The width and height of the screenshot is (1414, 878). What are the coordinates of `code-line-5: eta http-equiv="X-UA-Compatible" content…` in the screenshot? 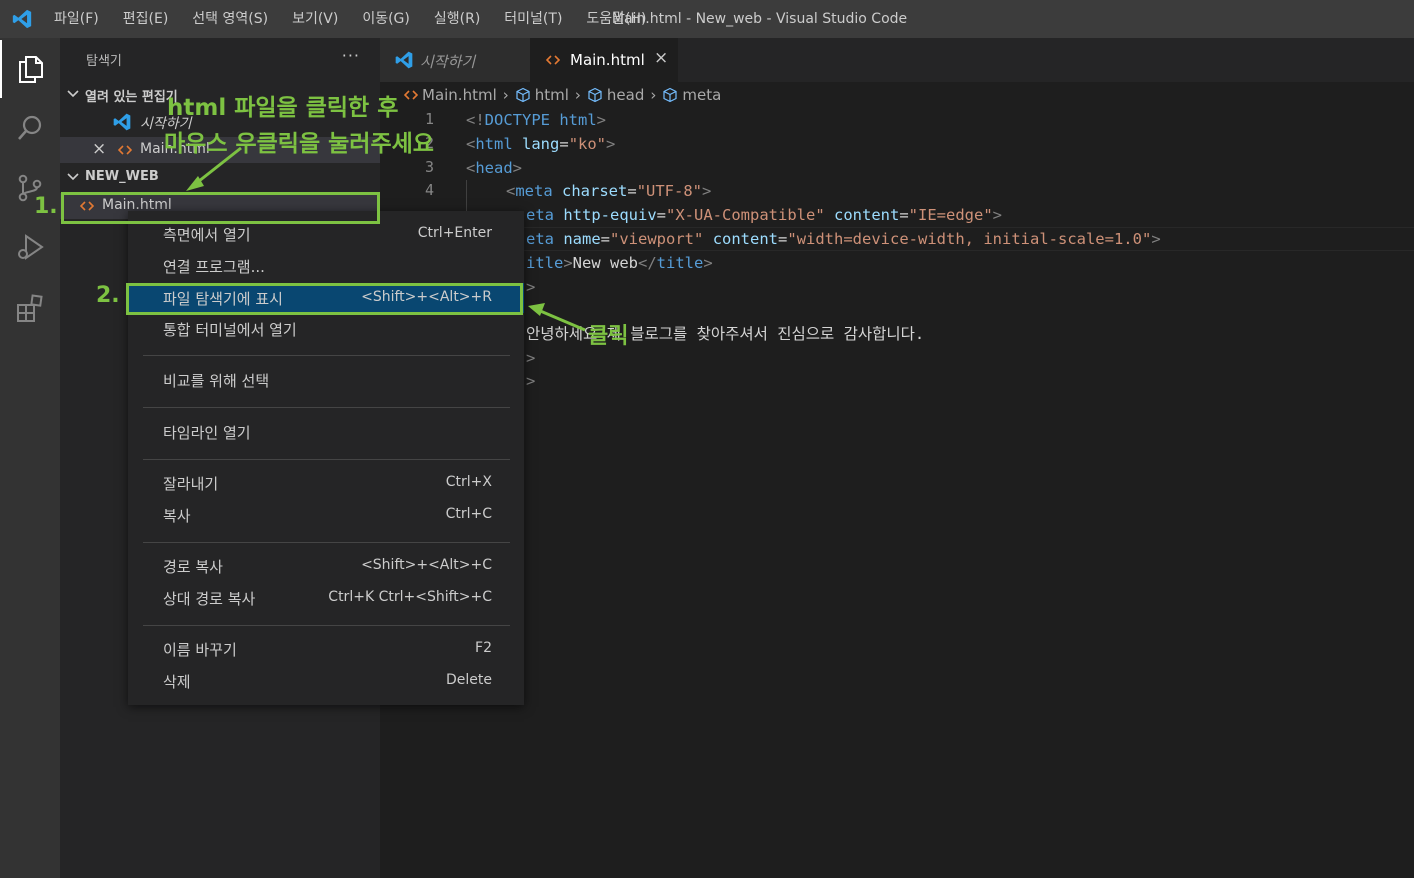 It's located at (764, 215).